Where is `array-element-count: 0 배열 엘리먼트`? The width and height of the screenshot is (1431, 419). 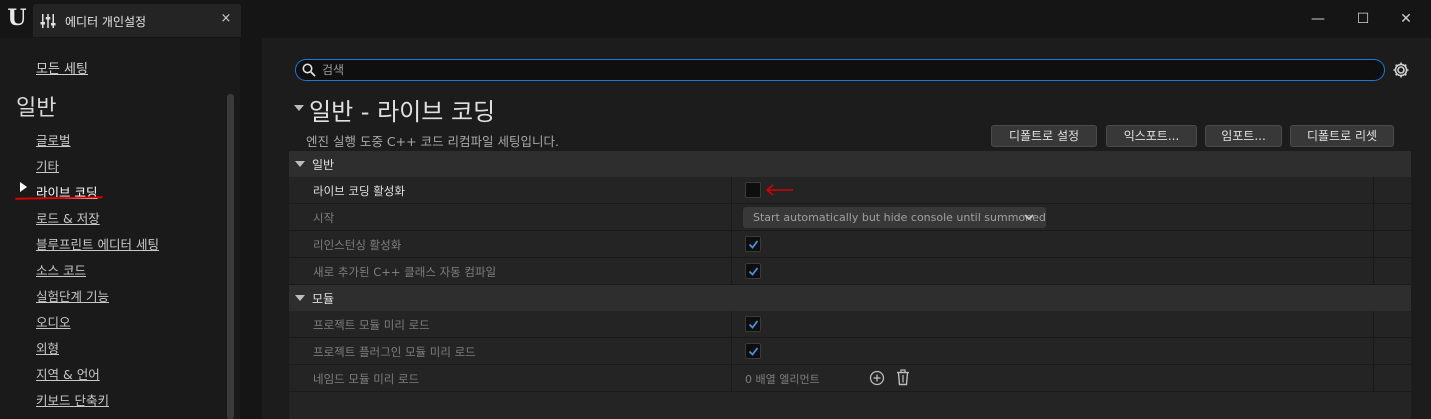 array-element-count: 0 배열 엘리먼트 is located at coordinates (782, 379).